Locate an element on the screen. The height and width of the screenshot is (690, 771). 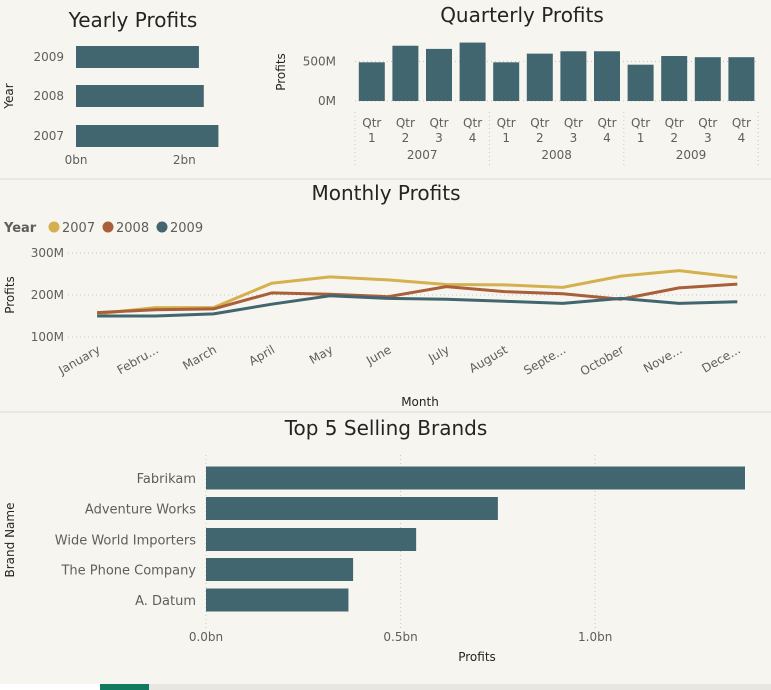
x-axis-title: Month is located at coordinates (420, 402).